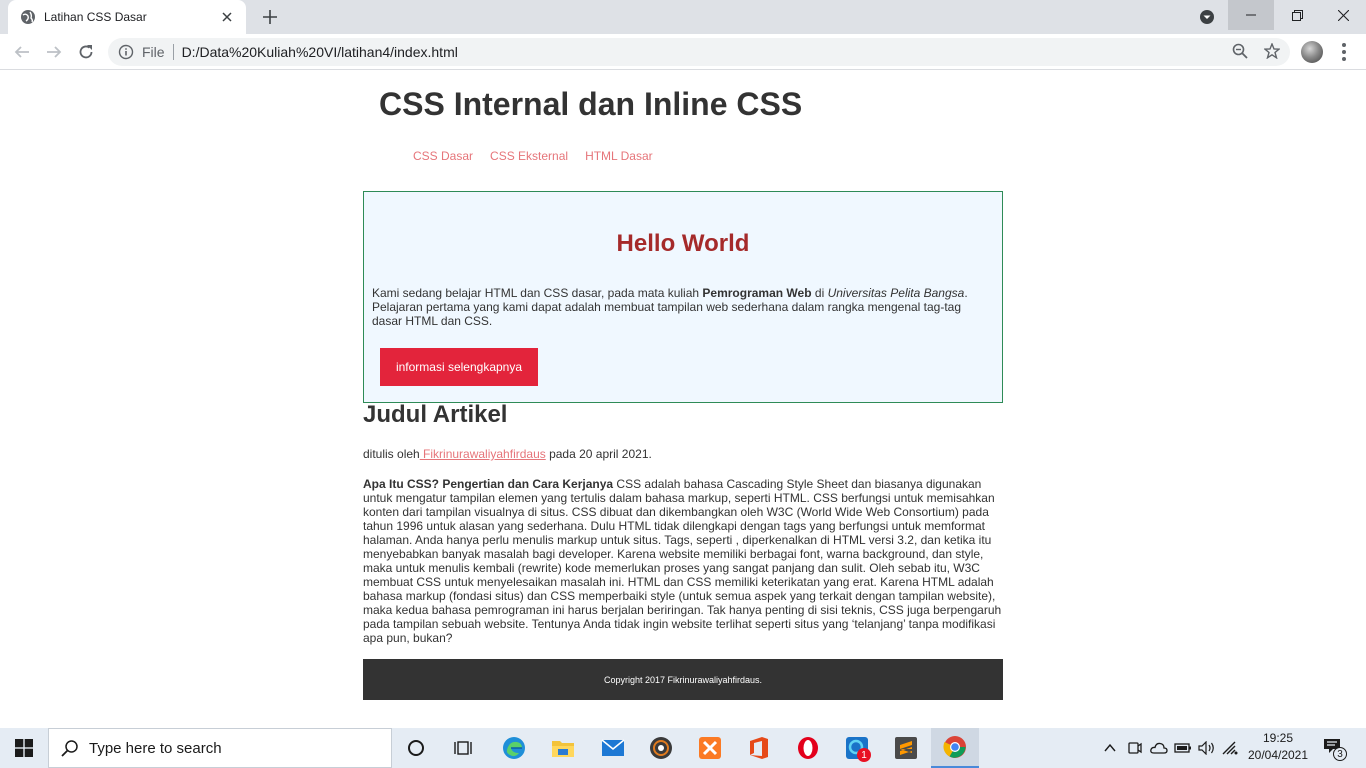 The width and height of the screenshot is (1366, 768). I want to click on file-explorer-button, so click(563, 748).